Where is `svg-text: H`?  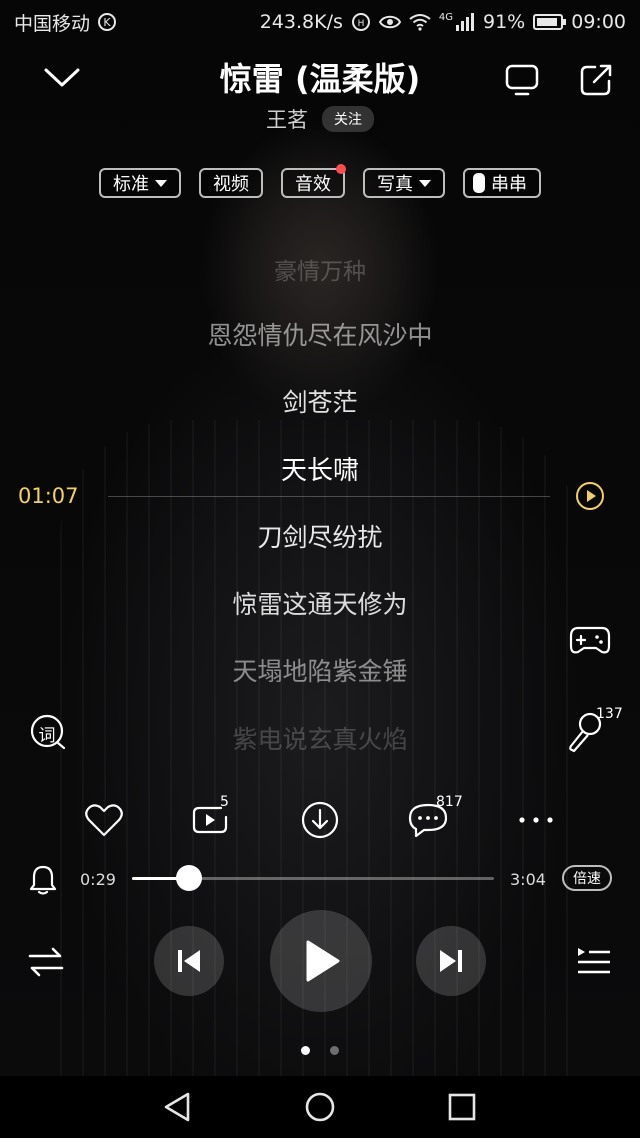 svg-text: H is located at coordinates (360, 24).